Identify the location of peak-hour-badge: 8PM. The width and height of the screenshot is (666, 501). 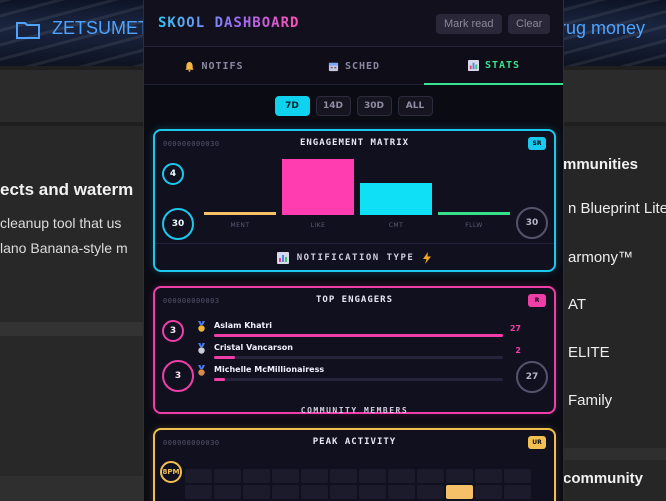
(171, 472).